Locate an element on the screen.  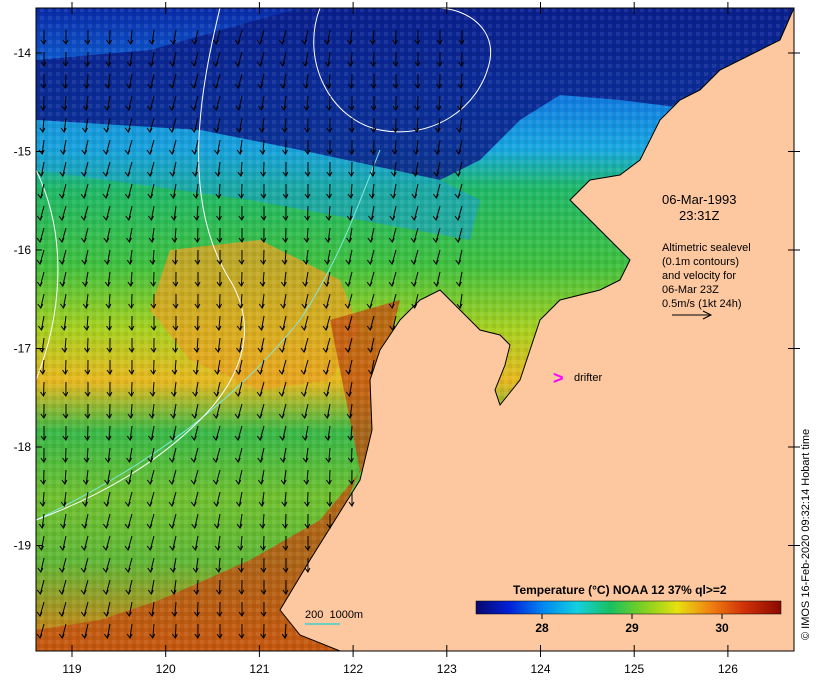
colorbar-tick-label: 28 is located at coordinates (542, 628).